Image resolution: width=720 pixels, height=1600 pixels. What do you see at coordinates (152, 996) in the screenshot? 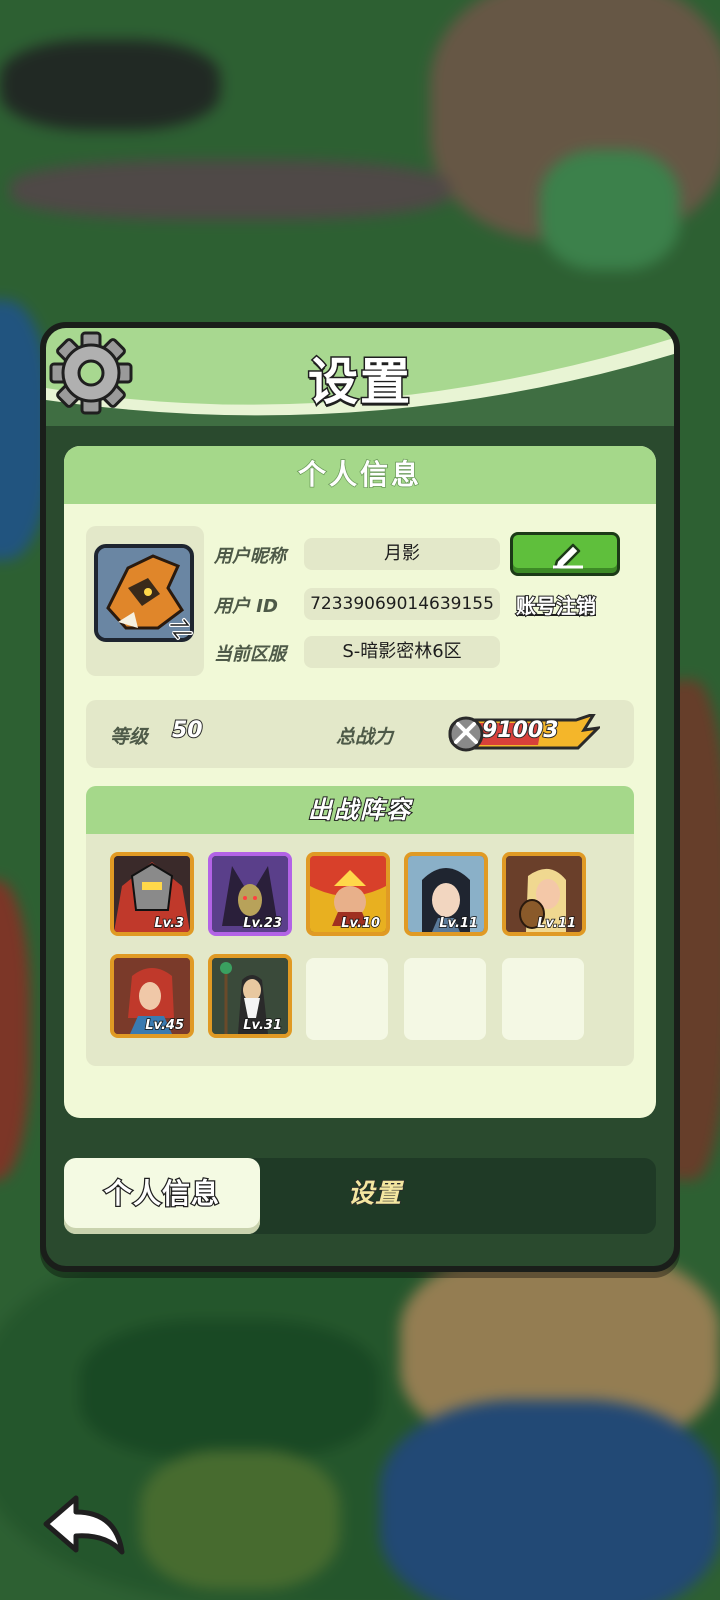
I see `hero-slot-6: Lv.45` at bounding box center [152, 996].